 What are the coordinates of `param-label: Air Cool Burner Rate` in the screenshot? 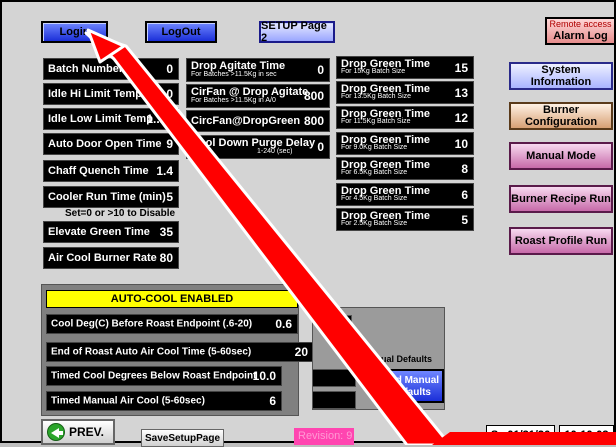 It's located at (102, 258).